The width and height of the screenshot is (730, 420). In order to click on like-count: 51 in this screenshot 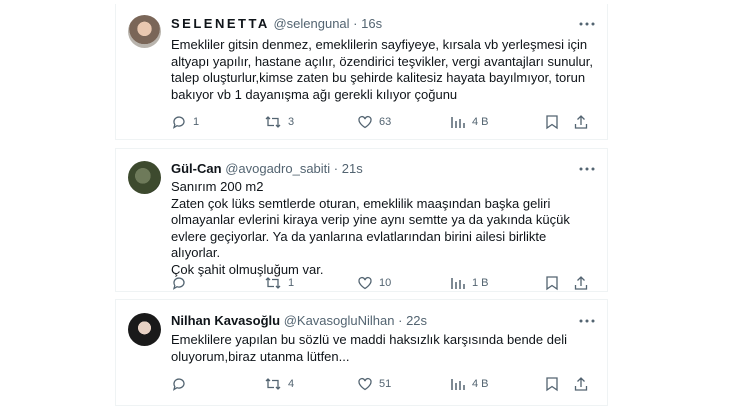, I will do `click(385, 384)`.